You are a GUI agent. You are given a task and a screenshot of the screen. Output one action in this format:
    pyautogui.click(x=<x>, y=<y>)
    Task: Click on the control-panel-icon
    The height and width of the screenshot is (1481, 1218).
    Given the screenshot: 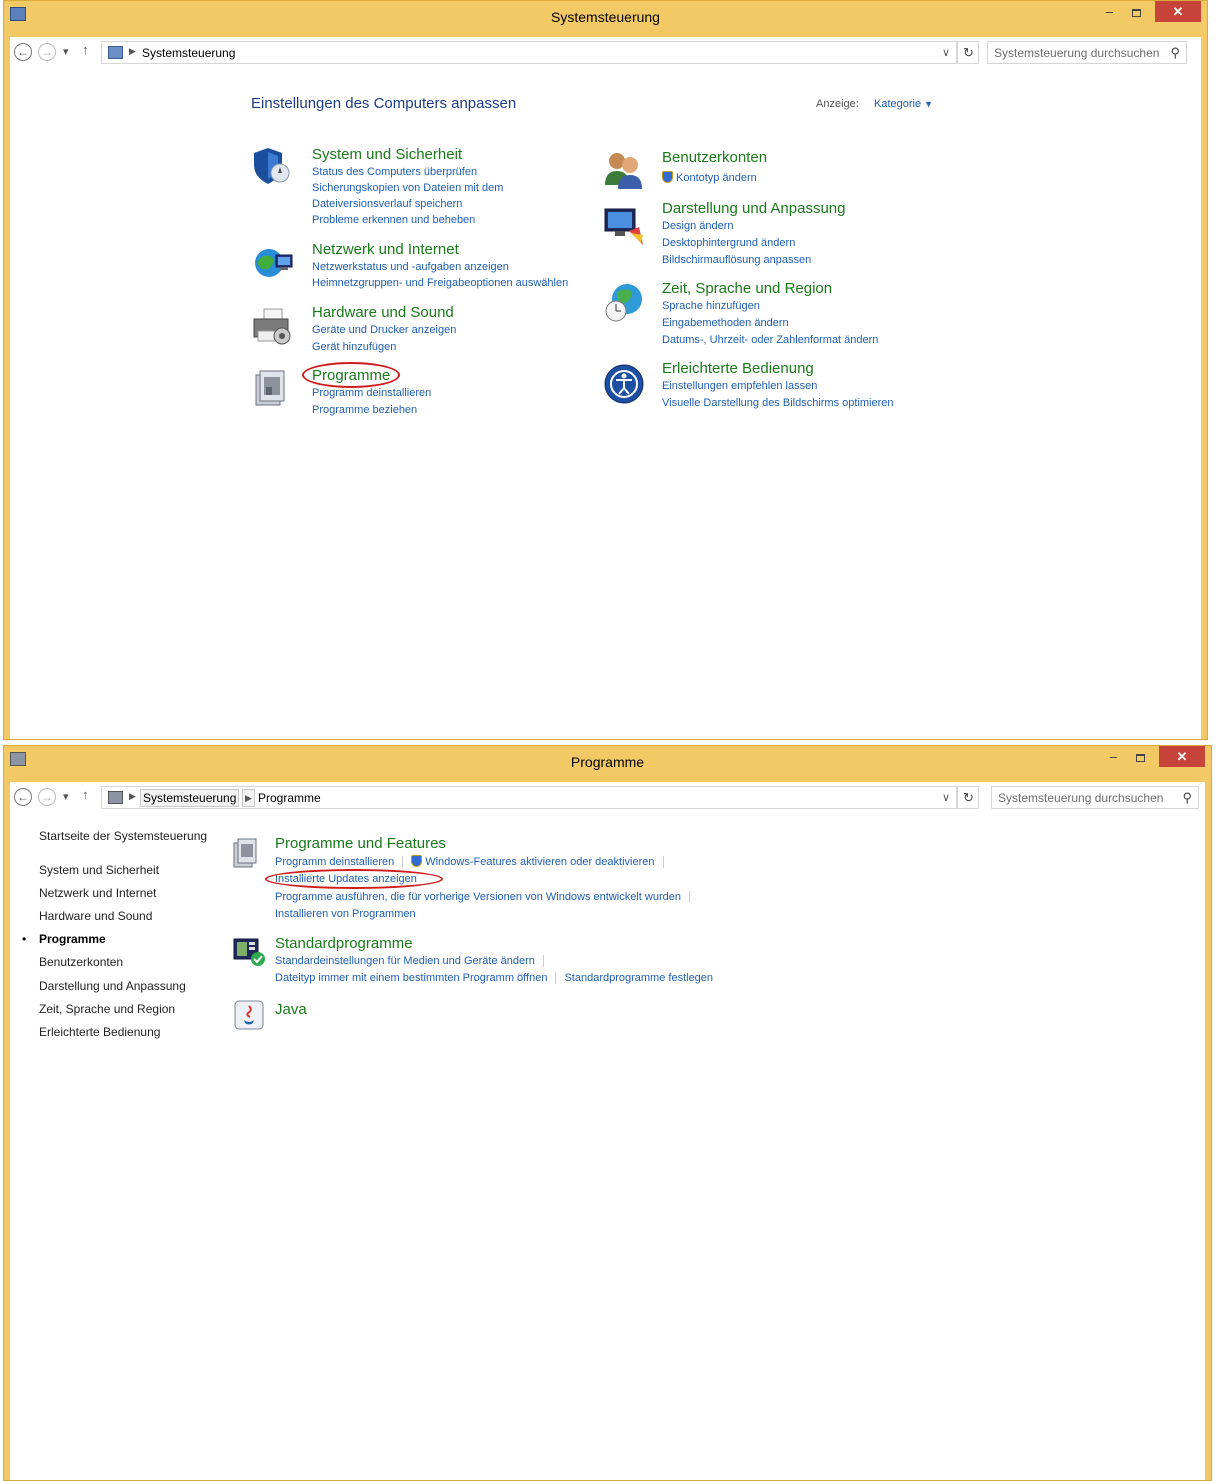 What is the action you would take?
    pyautogui.click(x=115, y=52)
    